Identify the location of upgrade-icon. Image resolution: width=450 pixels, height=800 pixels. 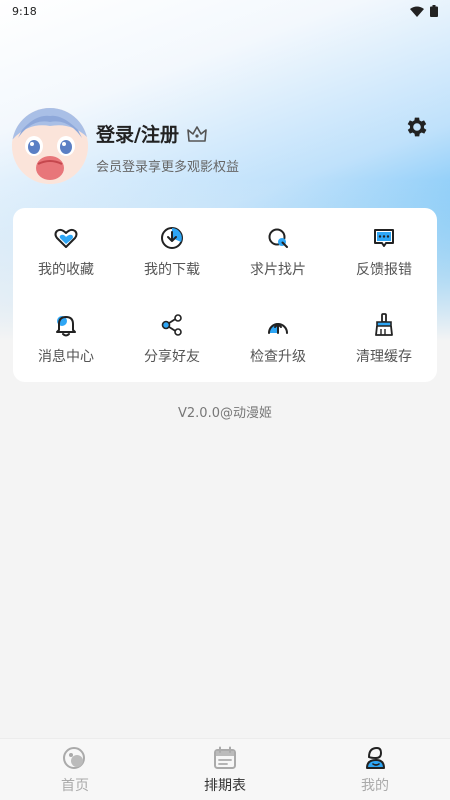
(278, 328).